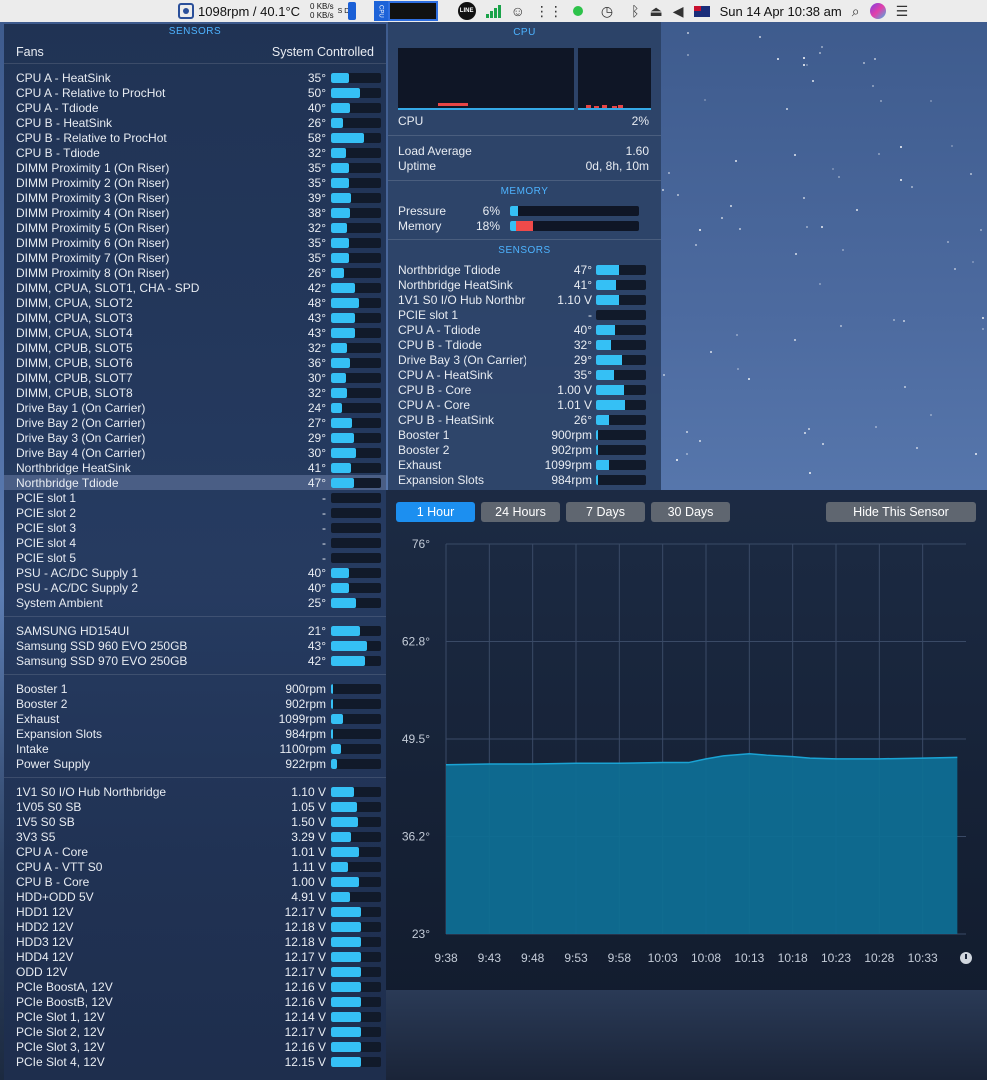  Describe the element at coordinates (195, 557) in the screenshot. I see `sensor-row: PCIE slot 5 -` at that location.